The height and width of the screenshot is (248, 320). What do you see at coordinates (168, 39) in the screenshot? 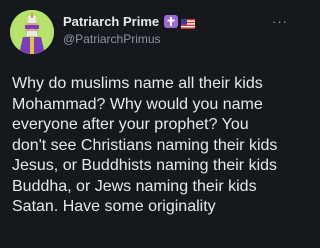
I see `user-handle: @PatriarchPrimus` at bounding box center [168, 39].